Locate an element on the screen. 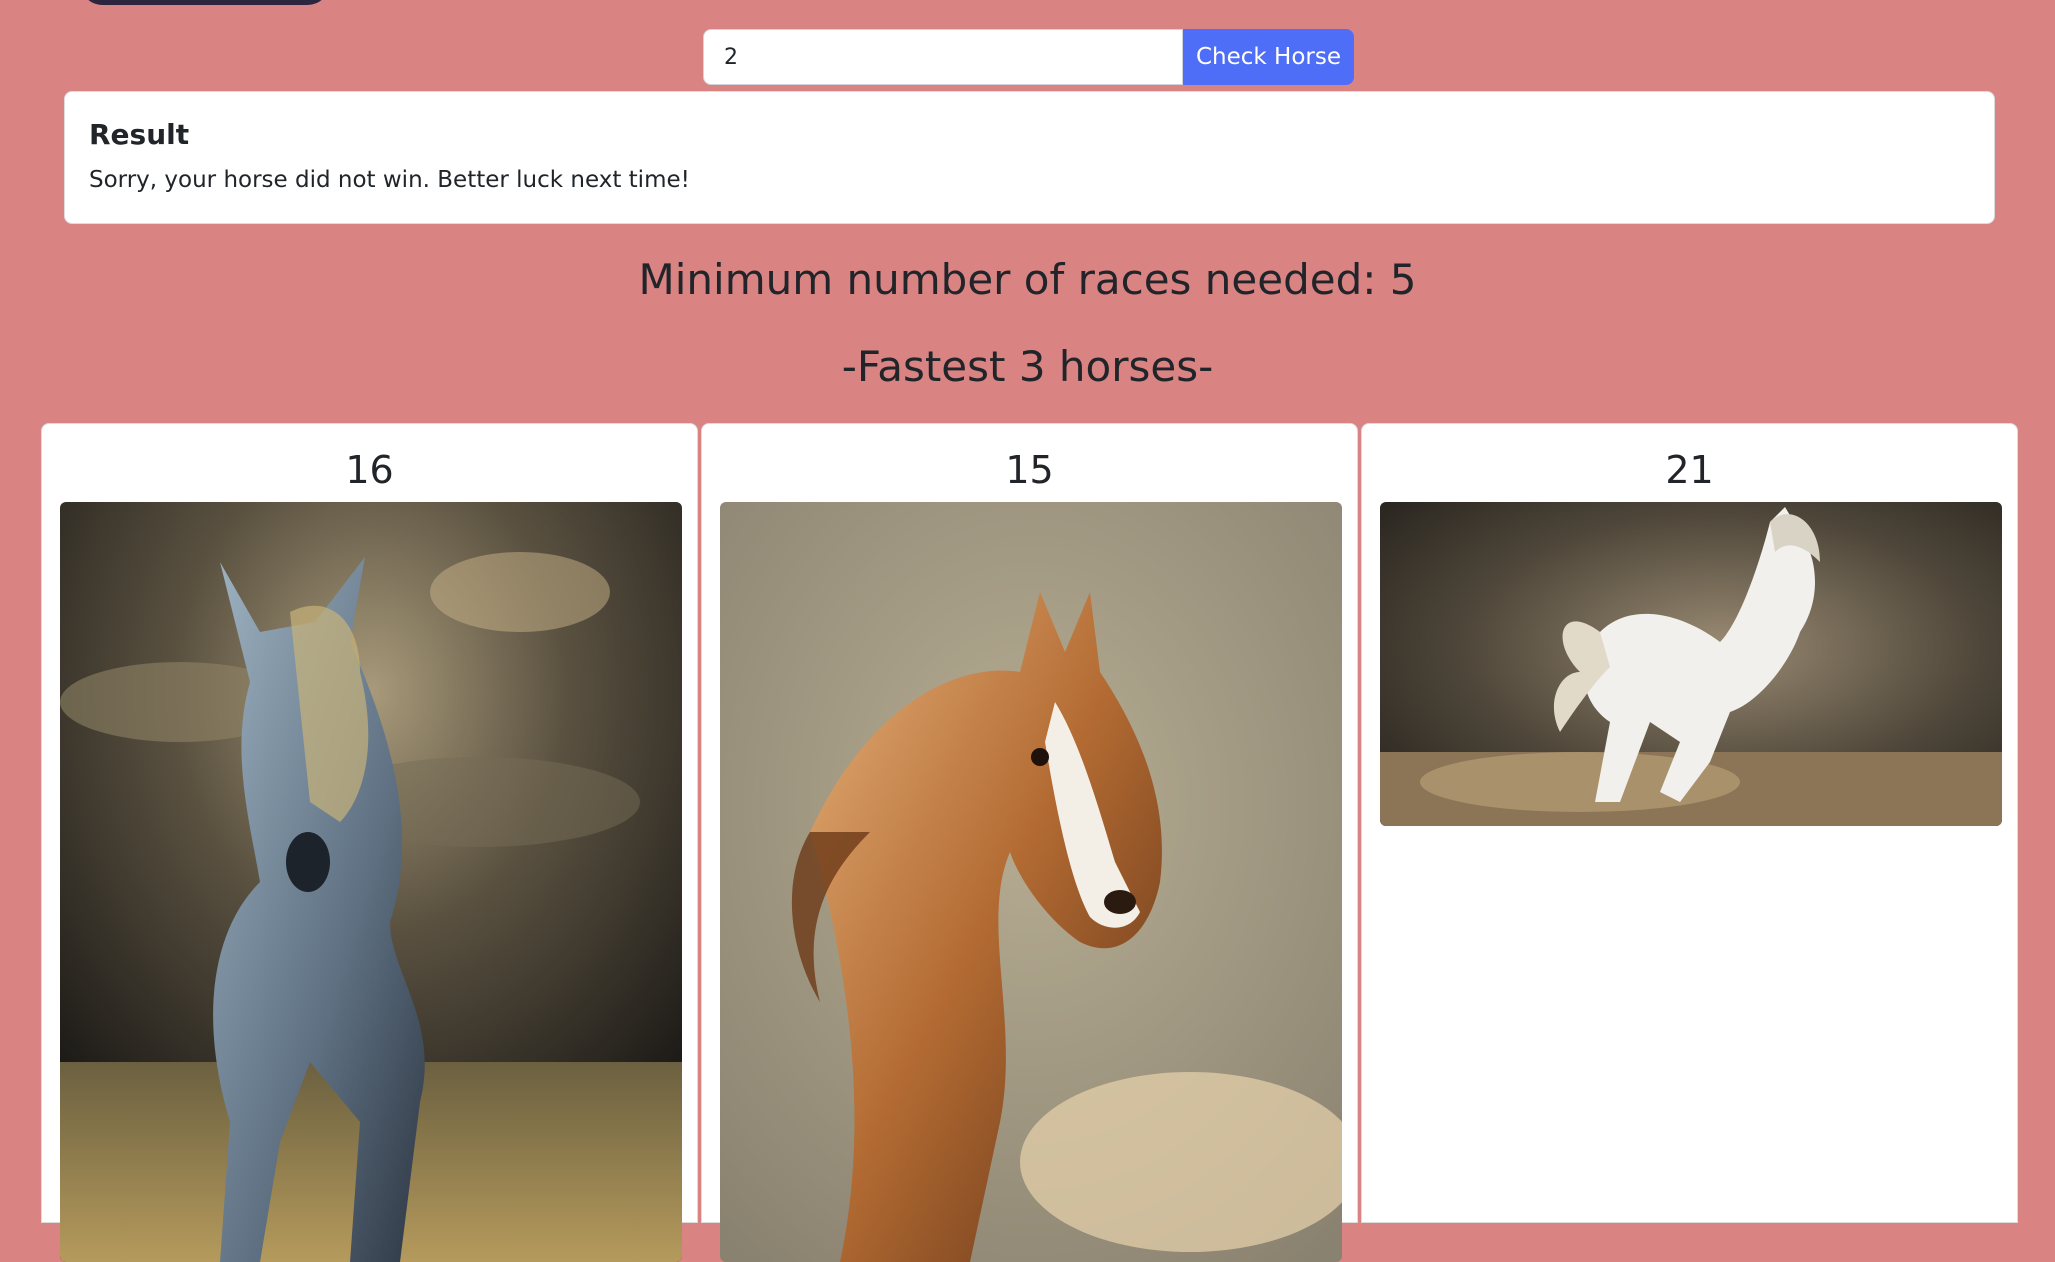 The width and height of the screenshot is (2055, 1262). horse-number: 16 is located at coordinates (369, 470).